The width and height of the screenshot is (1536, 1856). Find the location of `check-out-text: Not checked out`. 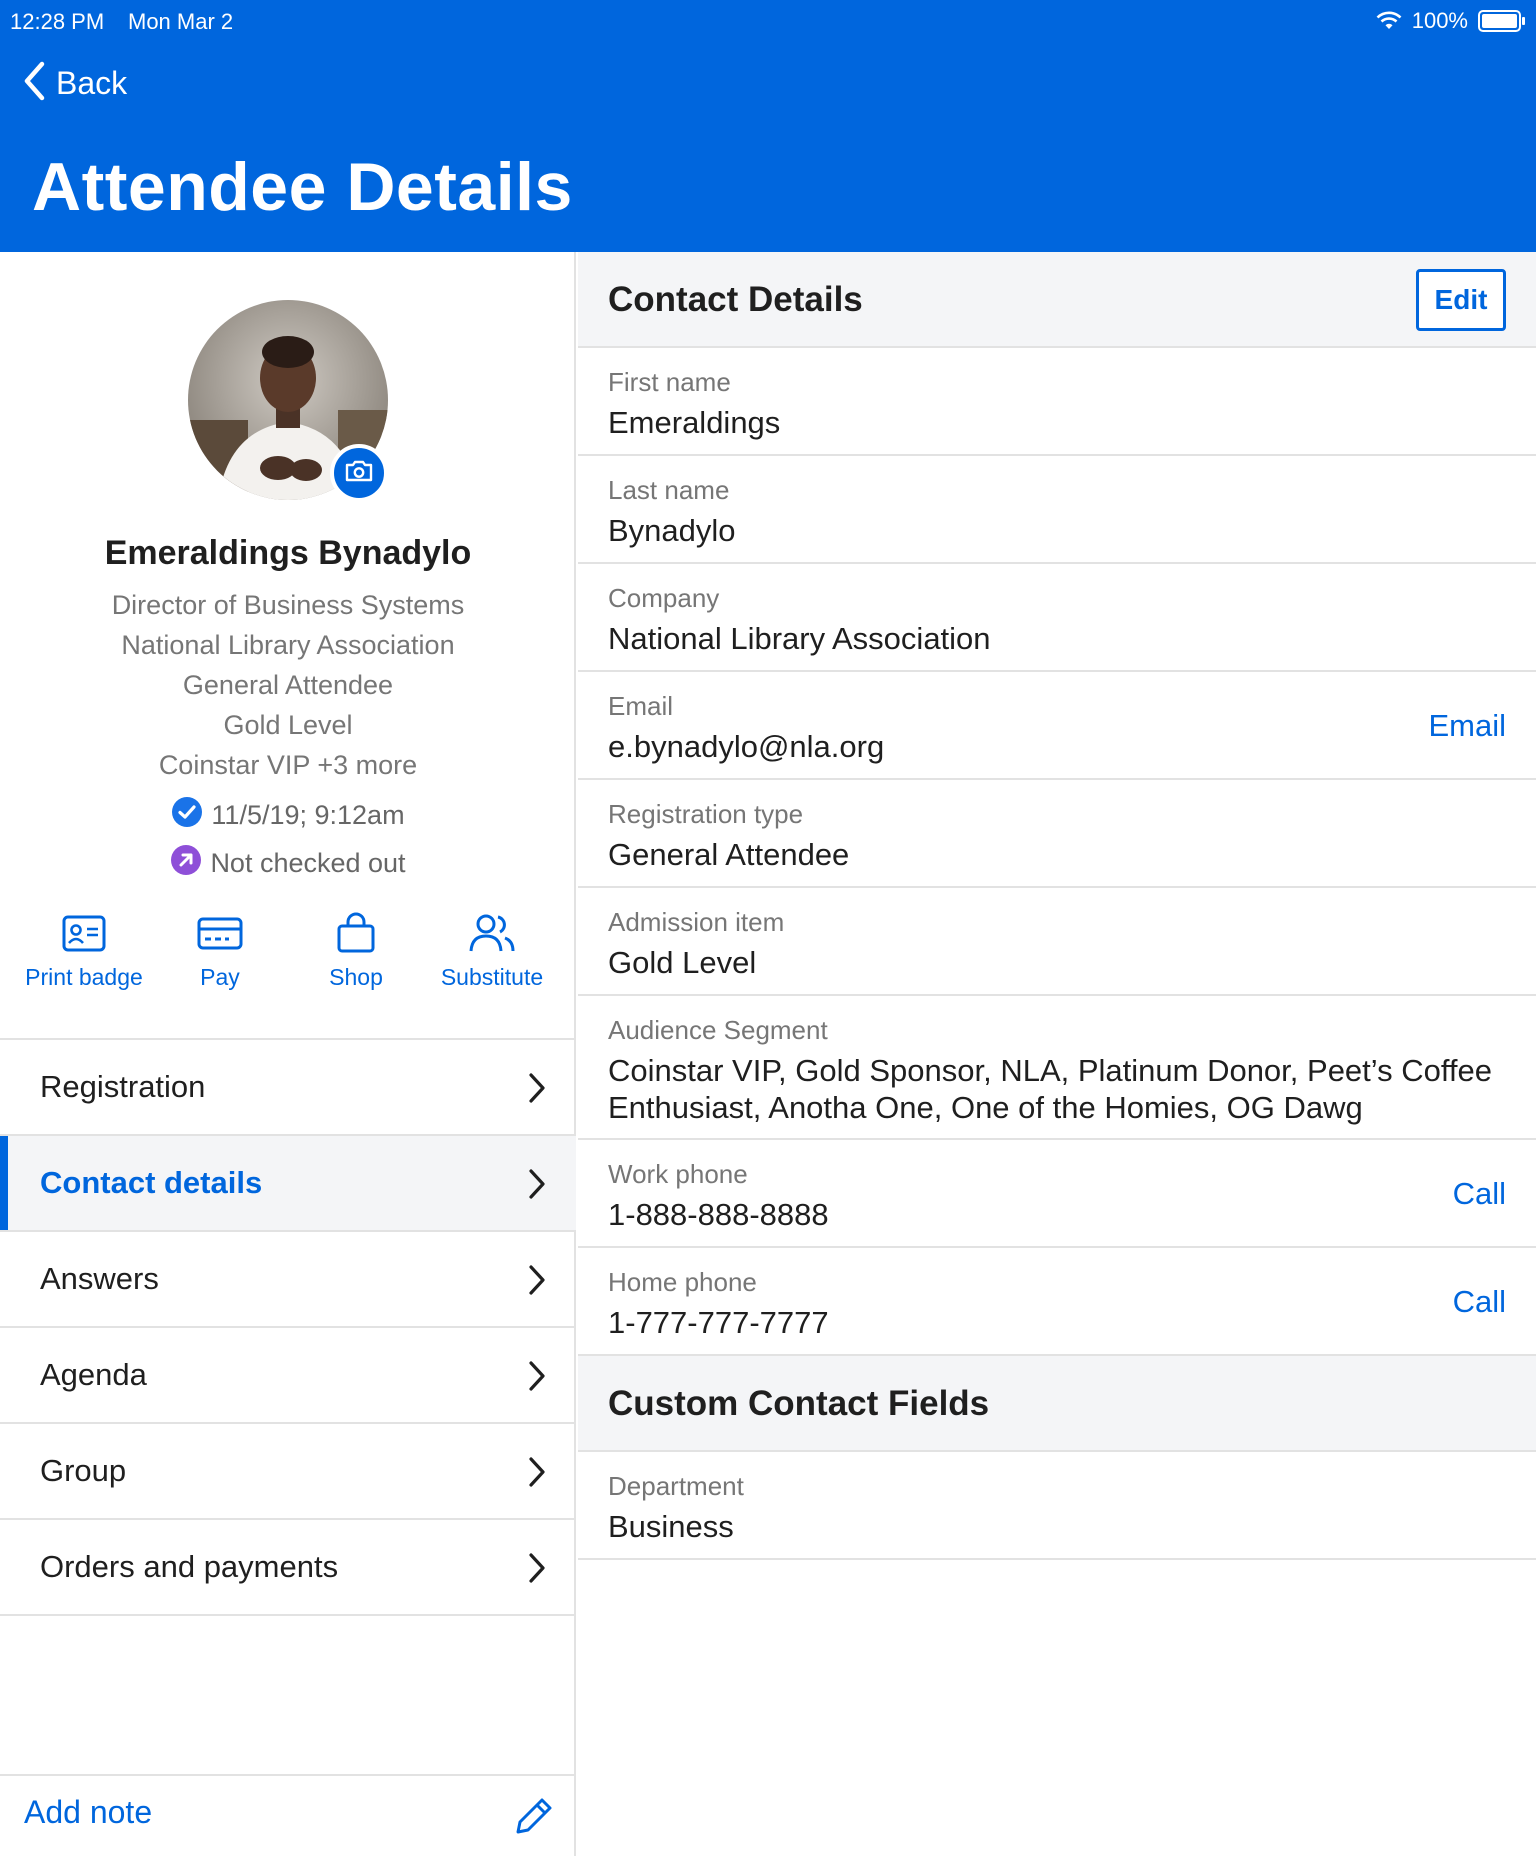

check-out-text: Not checked out is located at coordinates (308, 863).